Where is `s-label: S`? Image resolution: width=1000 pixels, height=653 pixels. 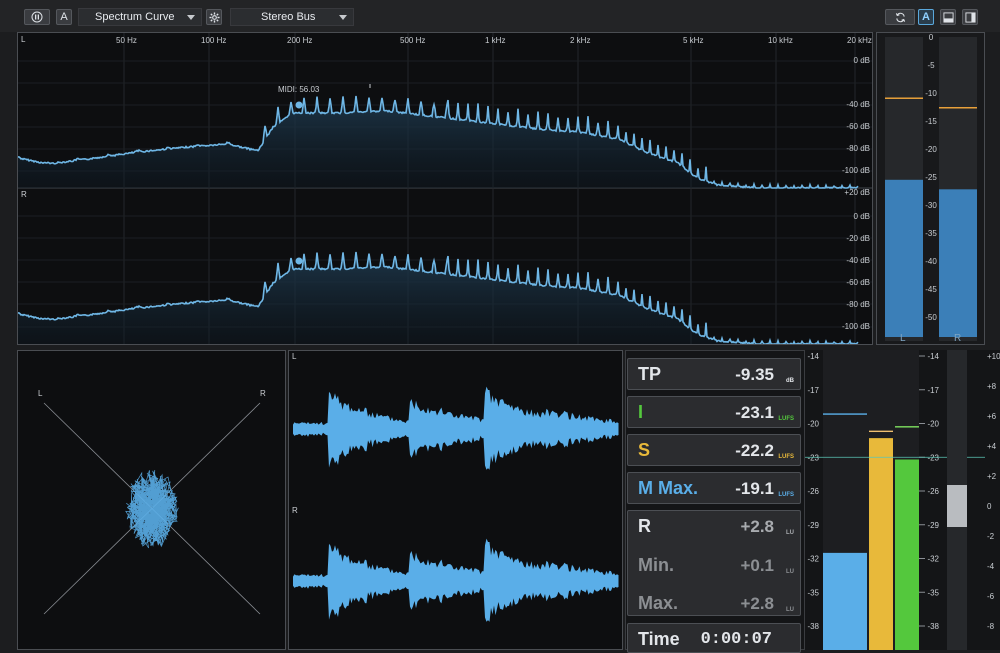
s-label: S is located at coordinates (644, 450).